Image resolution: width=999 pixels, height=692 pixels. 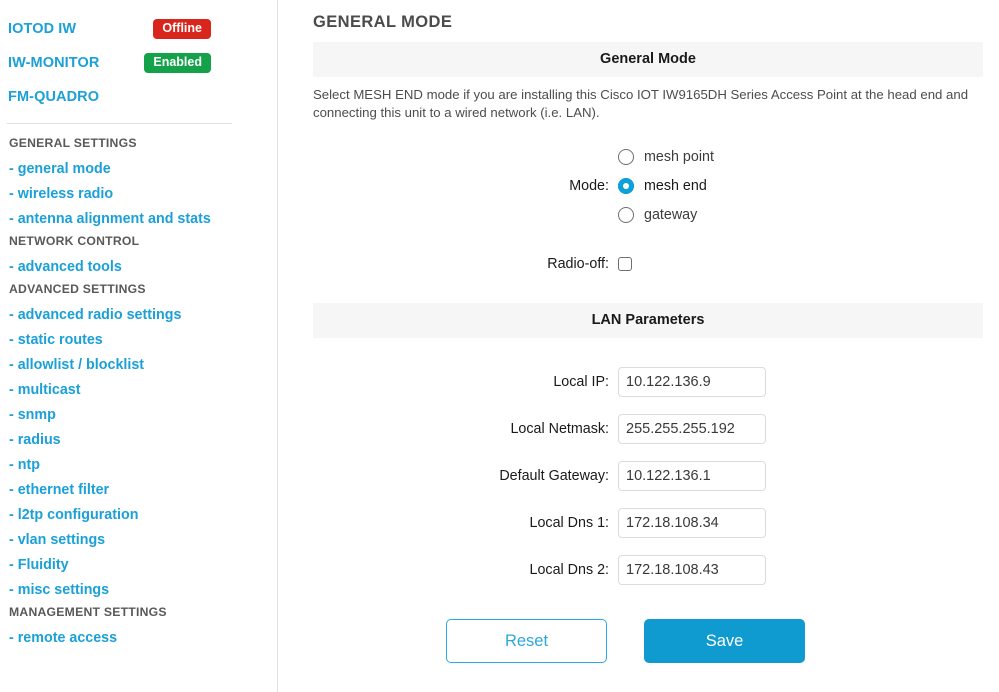 What do you see at coordinates (625, 264) in the screenshot?
I see `radio-off-checkbox` at bounding box center [625, 264].